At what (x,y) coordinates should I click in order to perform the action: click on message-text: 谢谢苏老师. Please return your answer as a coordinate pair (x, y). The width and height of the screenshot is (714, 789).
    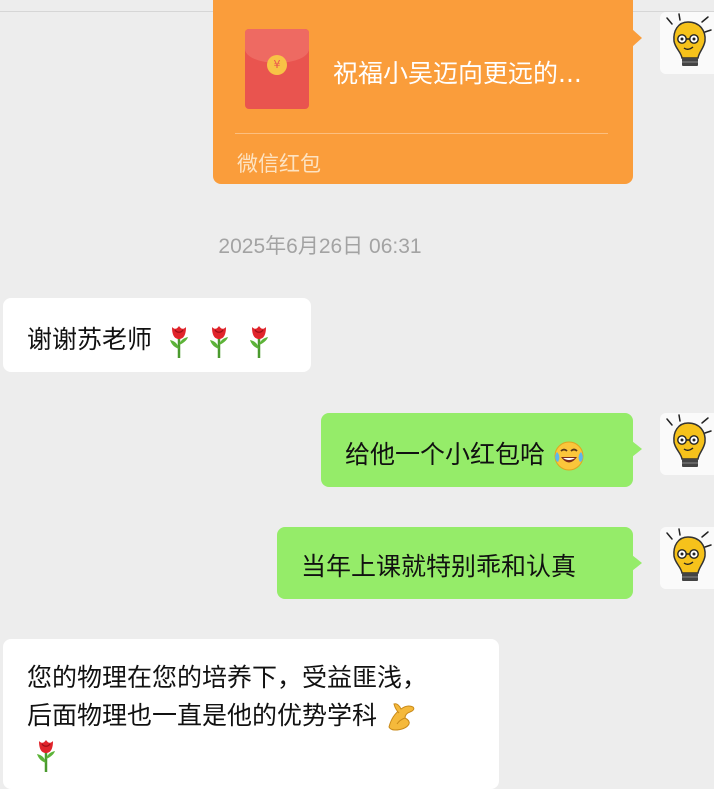
    Looking at the image, I should click on (90, 339).